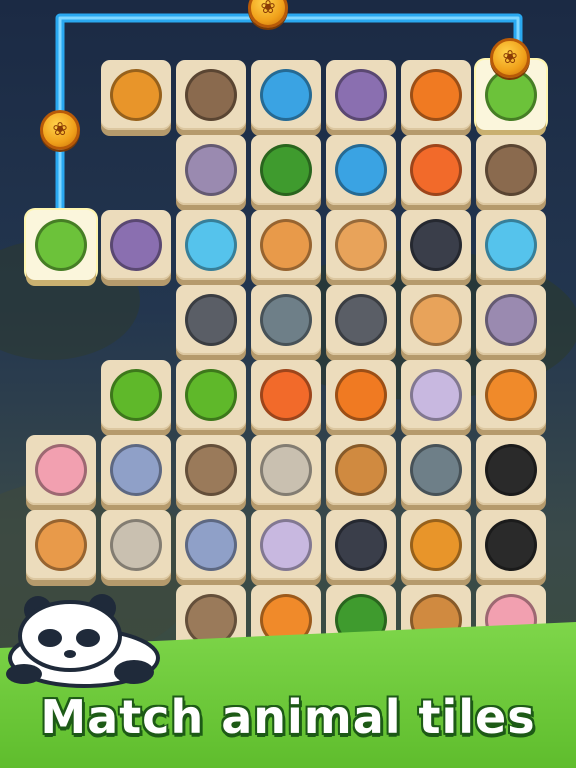  I want to click on tile-sloth, so click(211, 470).